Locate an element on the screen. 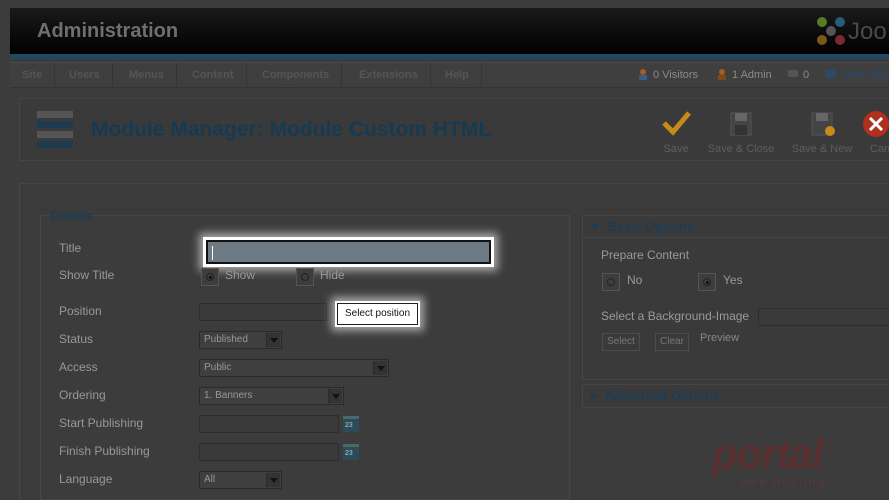  cancel-button: Can is located at coordinates (869, 132).